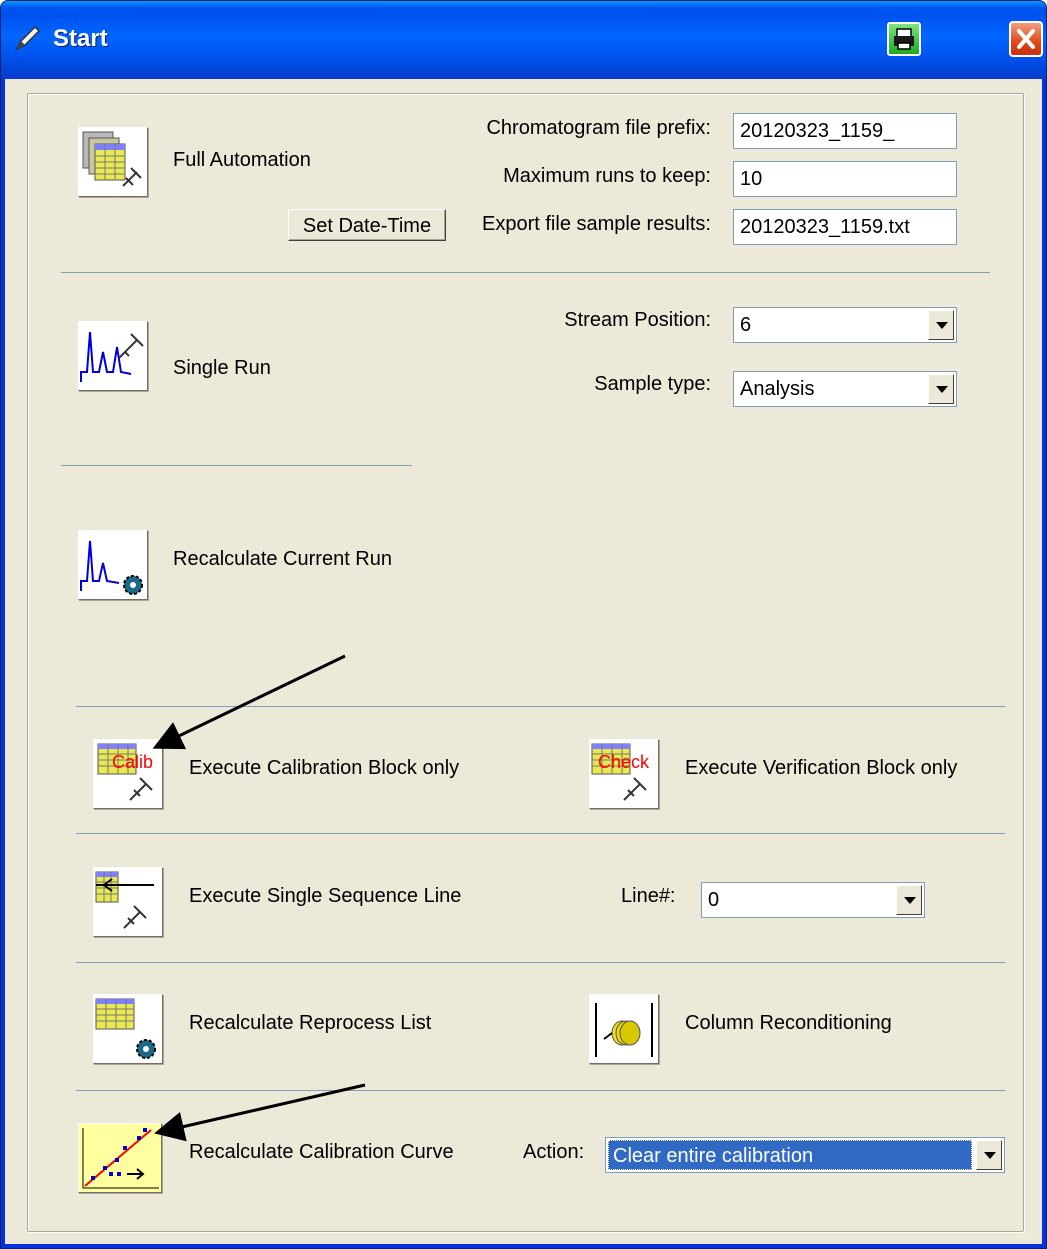 This screenshot has height=1249, width=1047. I want to click on chromatogram-prefix-label: Chromatogram file prefix:, so click(598, 128).